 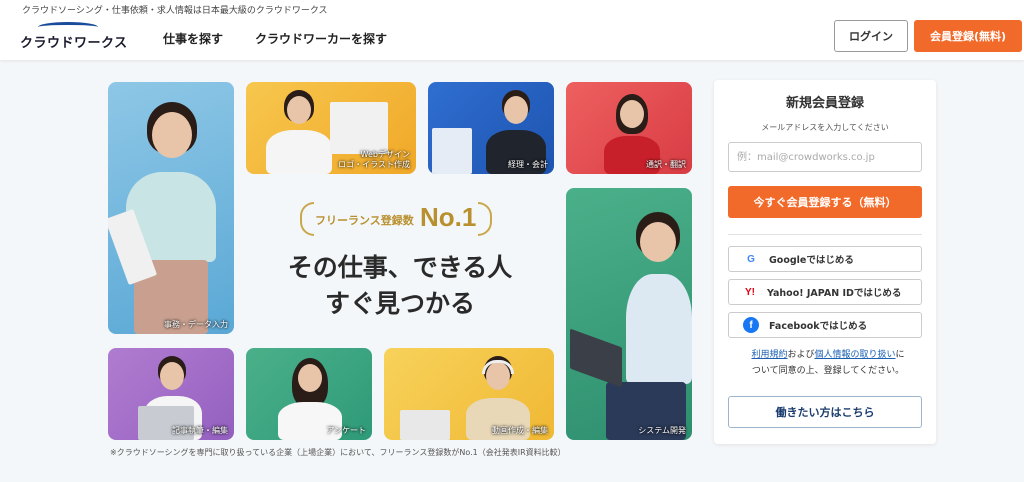 I want to click on logo-text: クラウドワークス, so click(x=74, y=43).